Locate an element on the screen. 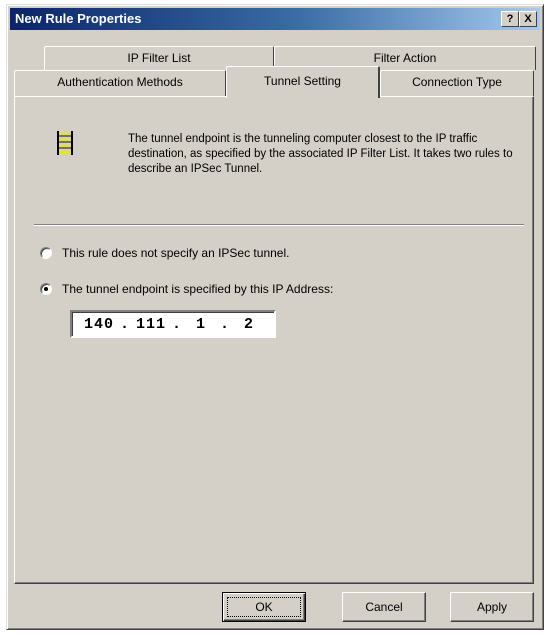  tab-authentication-methods: Authentication Methods is located at coordinates (120, 83).